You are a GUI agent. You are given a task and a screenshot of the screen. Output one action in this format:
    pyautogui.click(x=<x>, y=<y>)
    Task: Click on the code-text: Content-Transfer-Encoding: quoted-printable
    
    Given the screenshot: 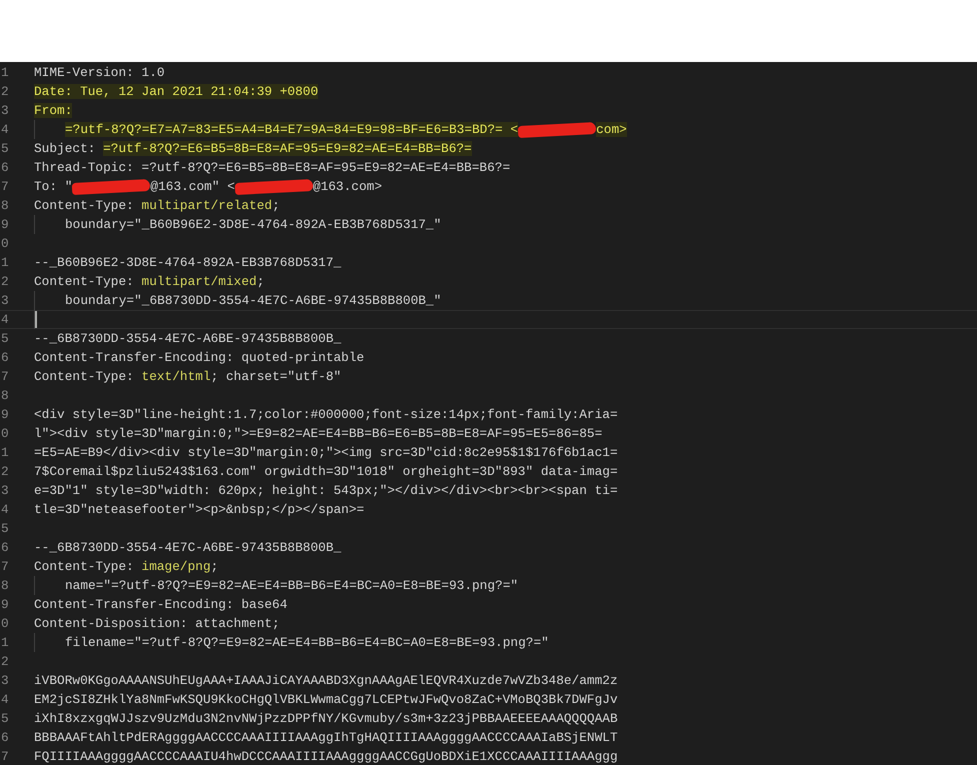 What is the action you would take?
    pyautogui.click(x=199, y=357)
    